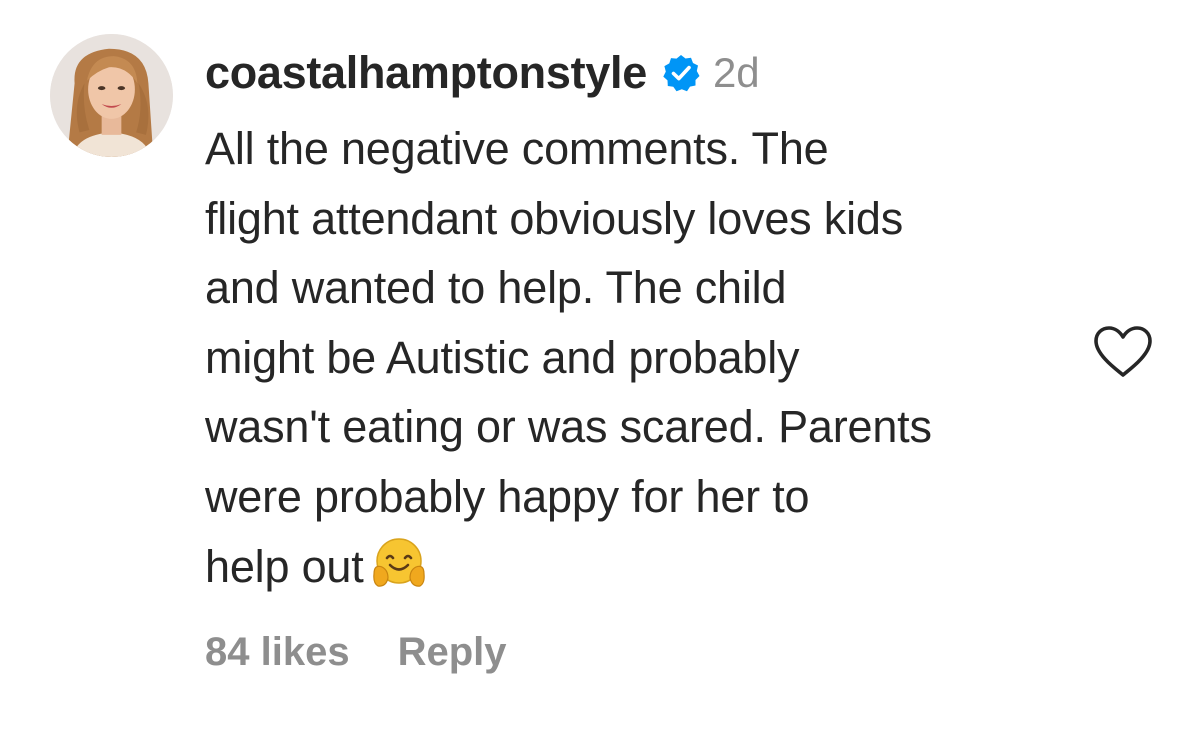 The width and height of the screenshot is (1200, 733). I want to click on like-button, so click(1123, 352).